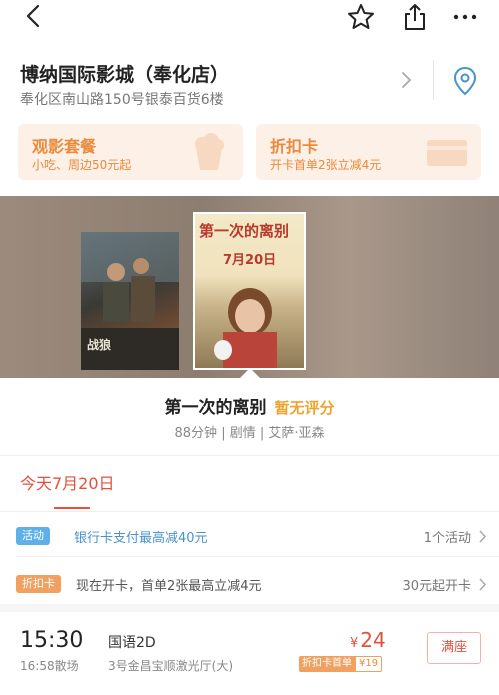 Image resolution: width=499 pixels, height=695 pixels. I want to click on location-pin-icon, so click(465, 81).